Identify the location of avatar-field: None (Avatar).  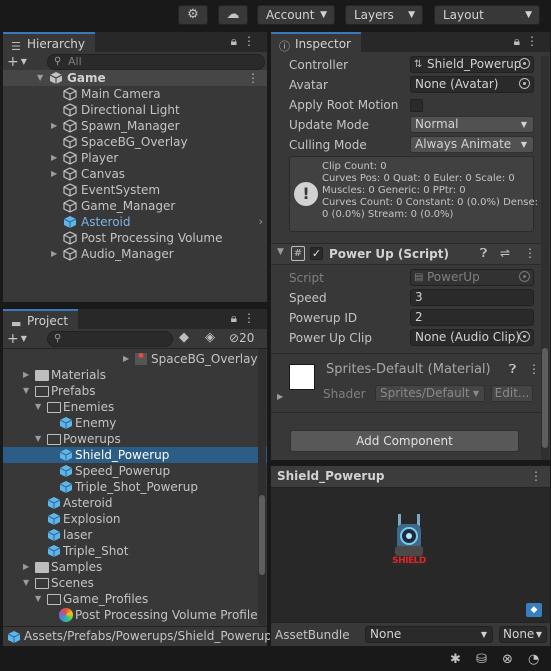
(472, 84).